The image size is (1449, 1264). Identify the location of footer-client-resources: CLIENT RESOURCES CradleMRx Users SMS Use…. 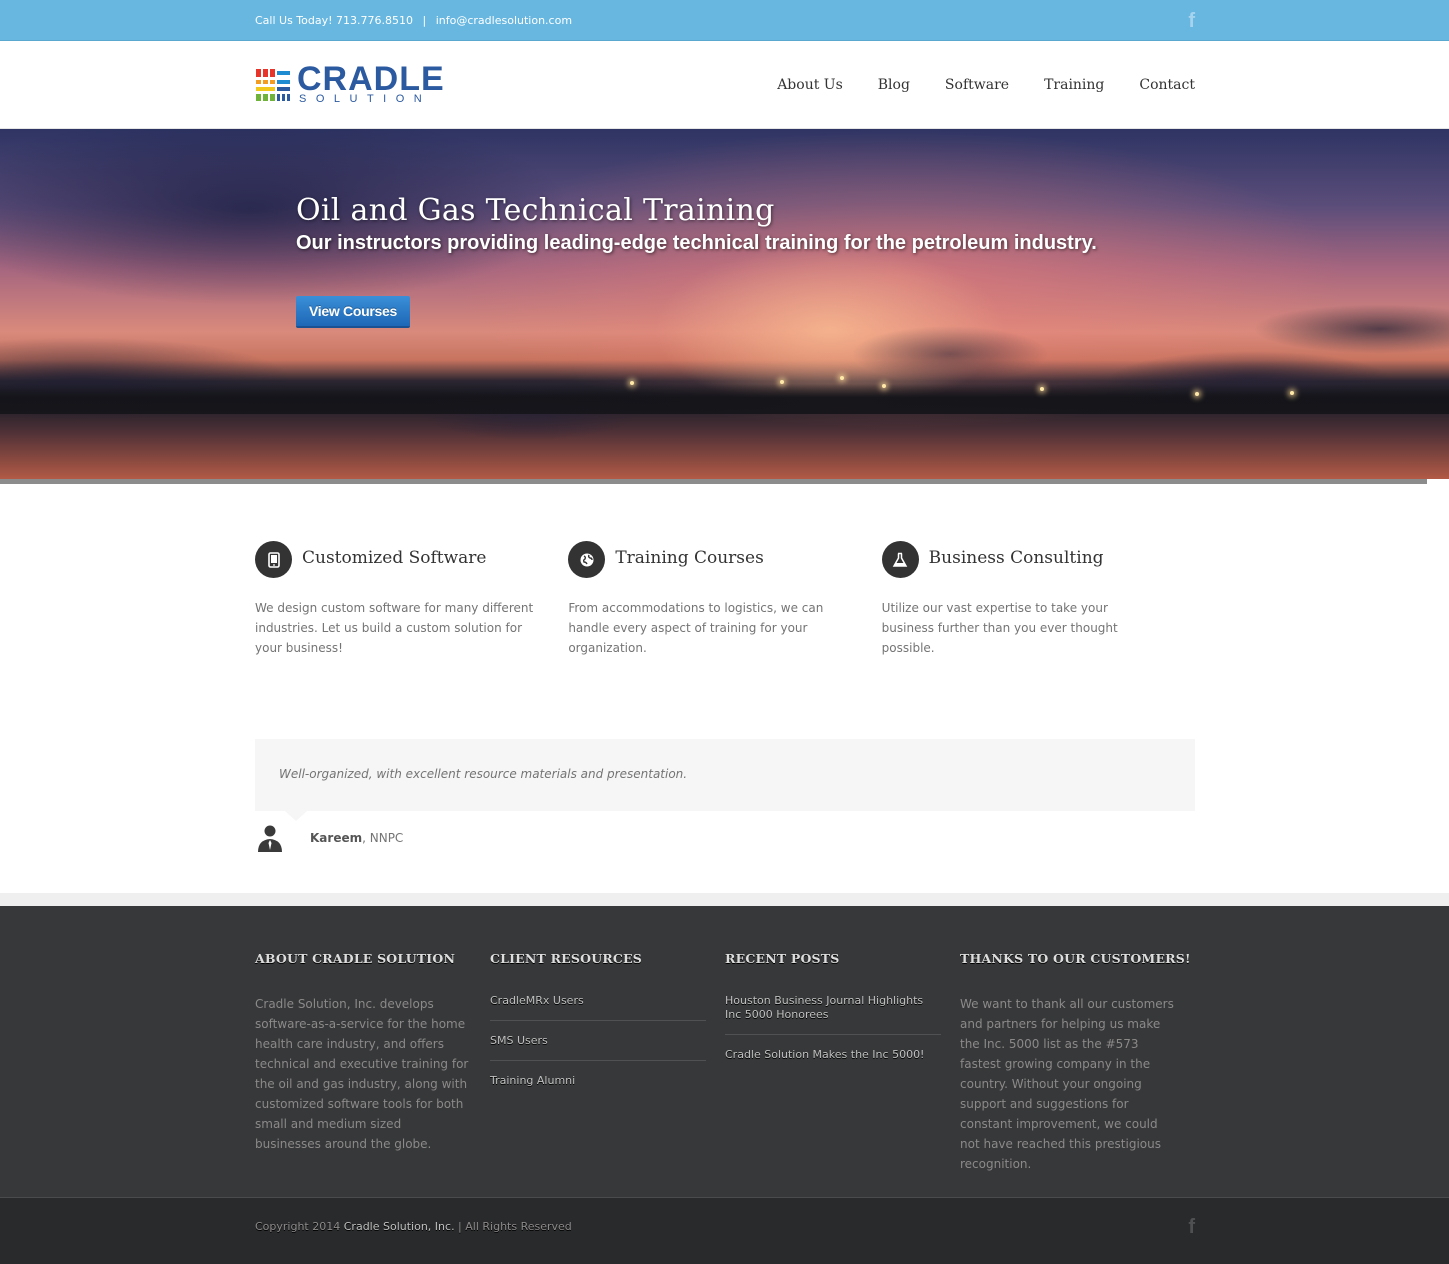
(607, 1040).